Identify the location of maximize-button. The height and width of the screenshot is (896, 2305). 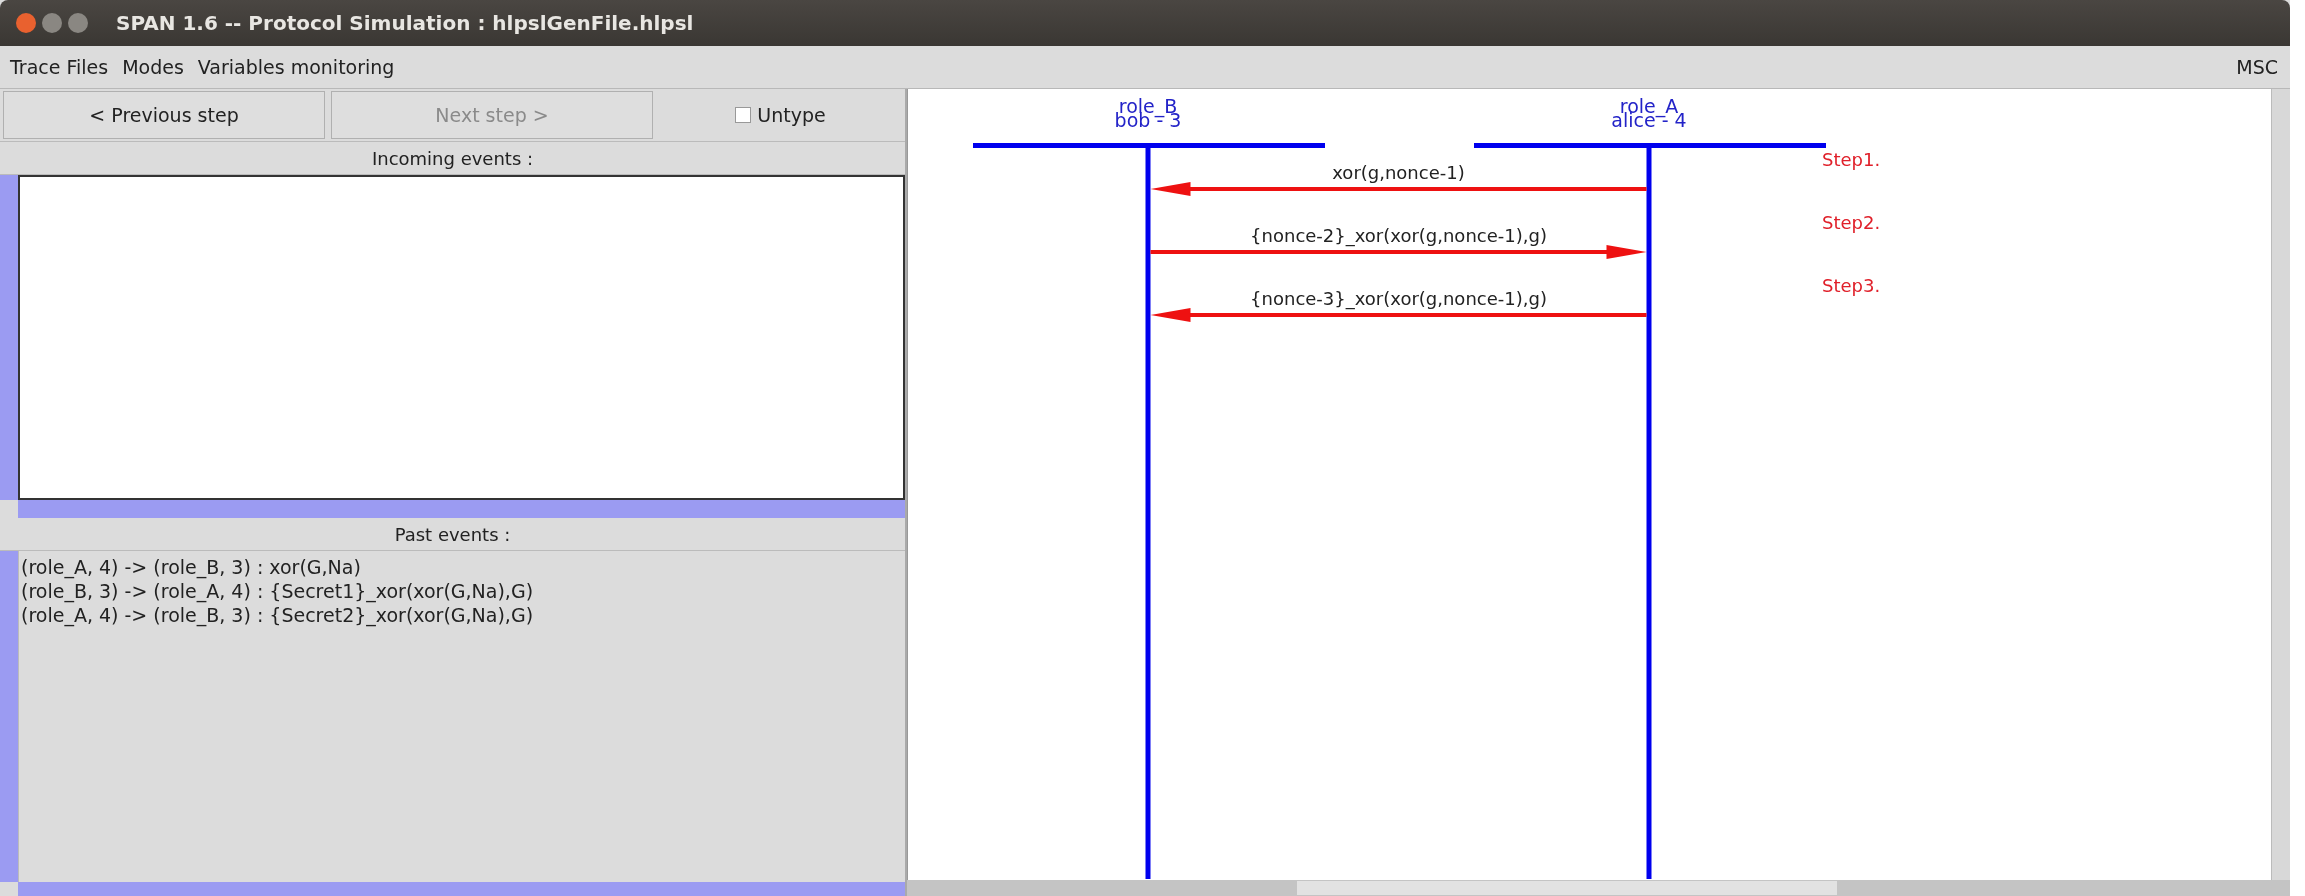
(78, 23).